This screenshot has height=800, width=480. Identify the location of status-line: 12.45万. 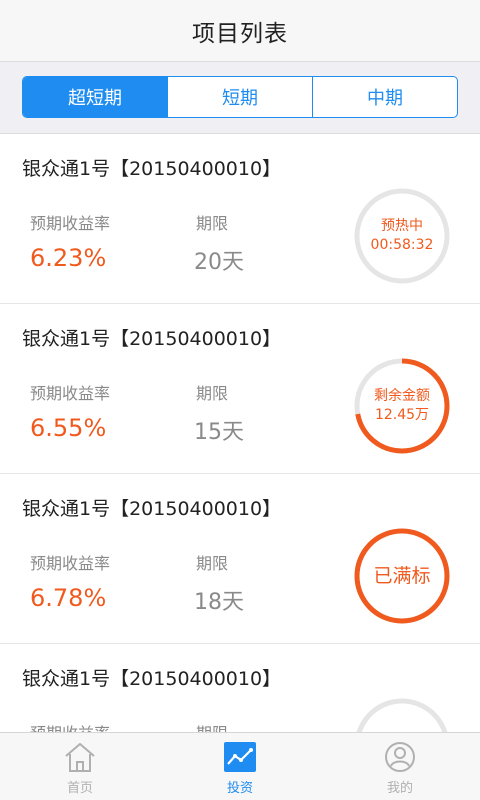
(402, 415).